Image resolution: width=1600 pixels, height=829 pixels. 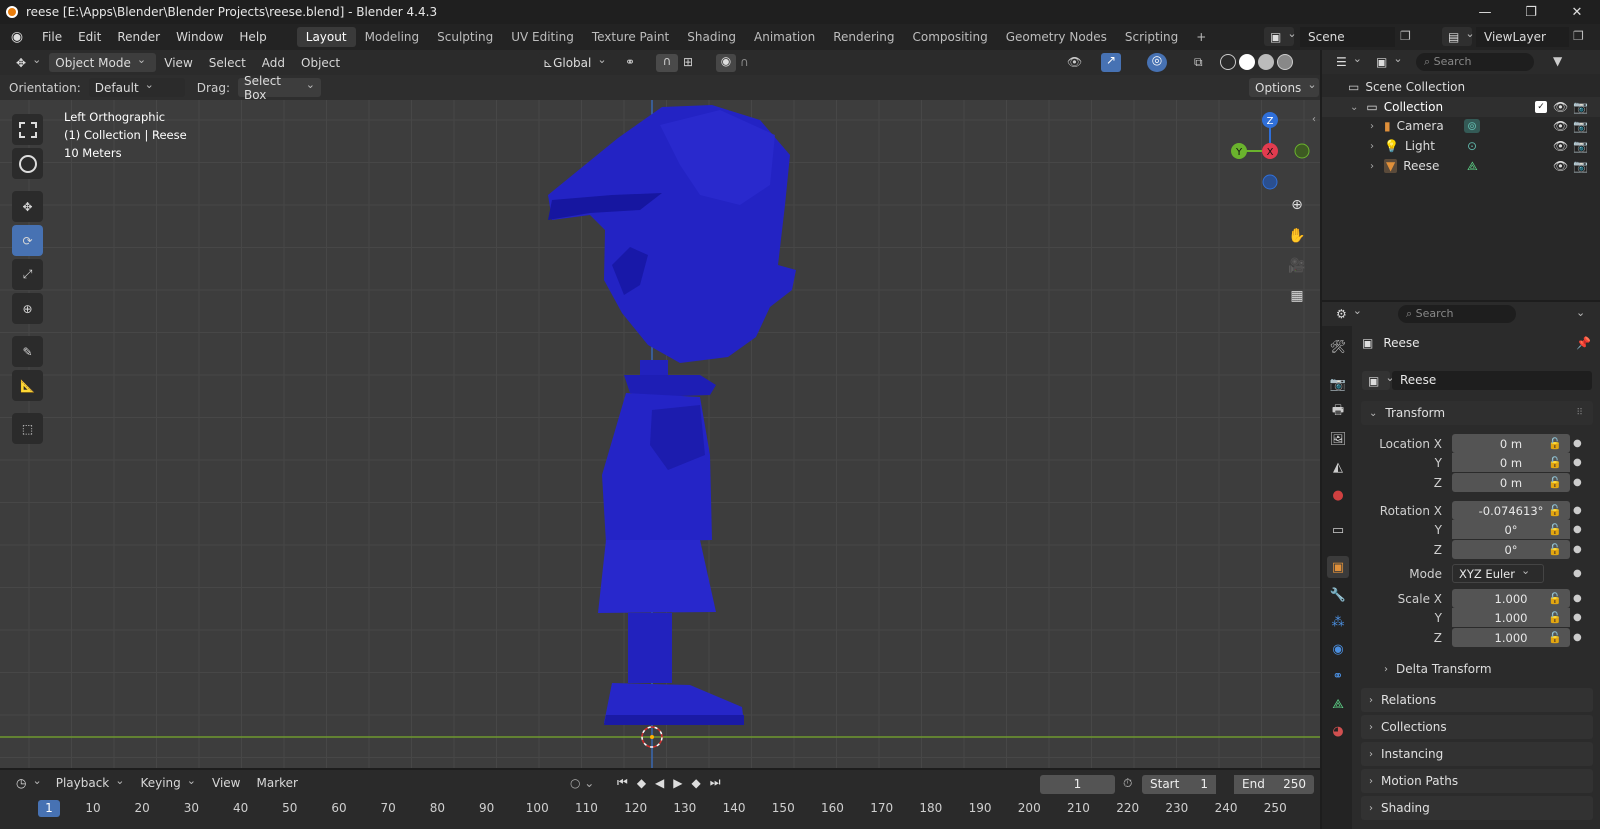 I want to click on preview-range-icon: ⏱, so click(x=1127, y=783).